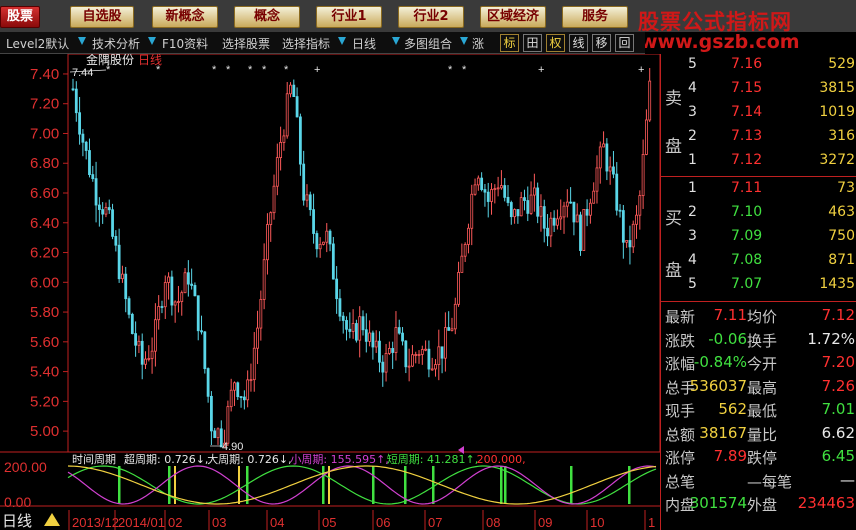 This screenshot has width=856, height=530. What do you see at coordinates (758, 288) in the screenshot?
I see `buy-order-row: 5 7.07 1435` at bounding box center [758, 288].